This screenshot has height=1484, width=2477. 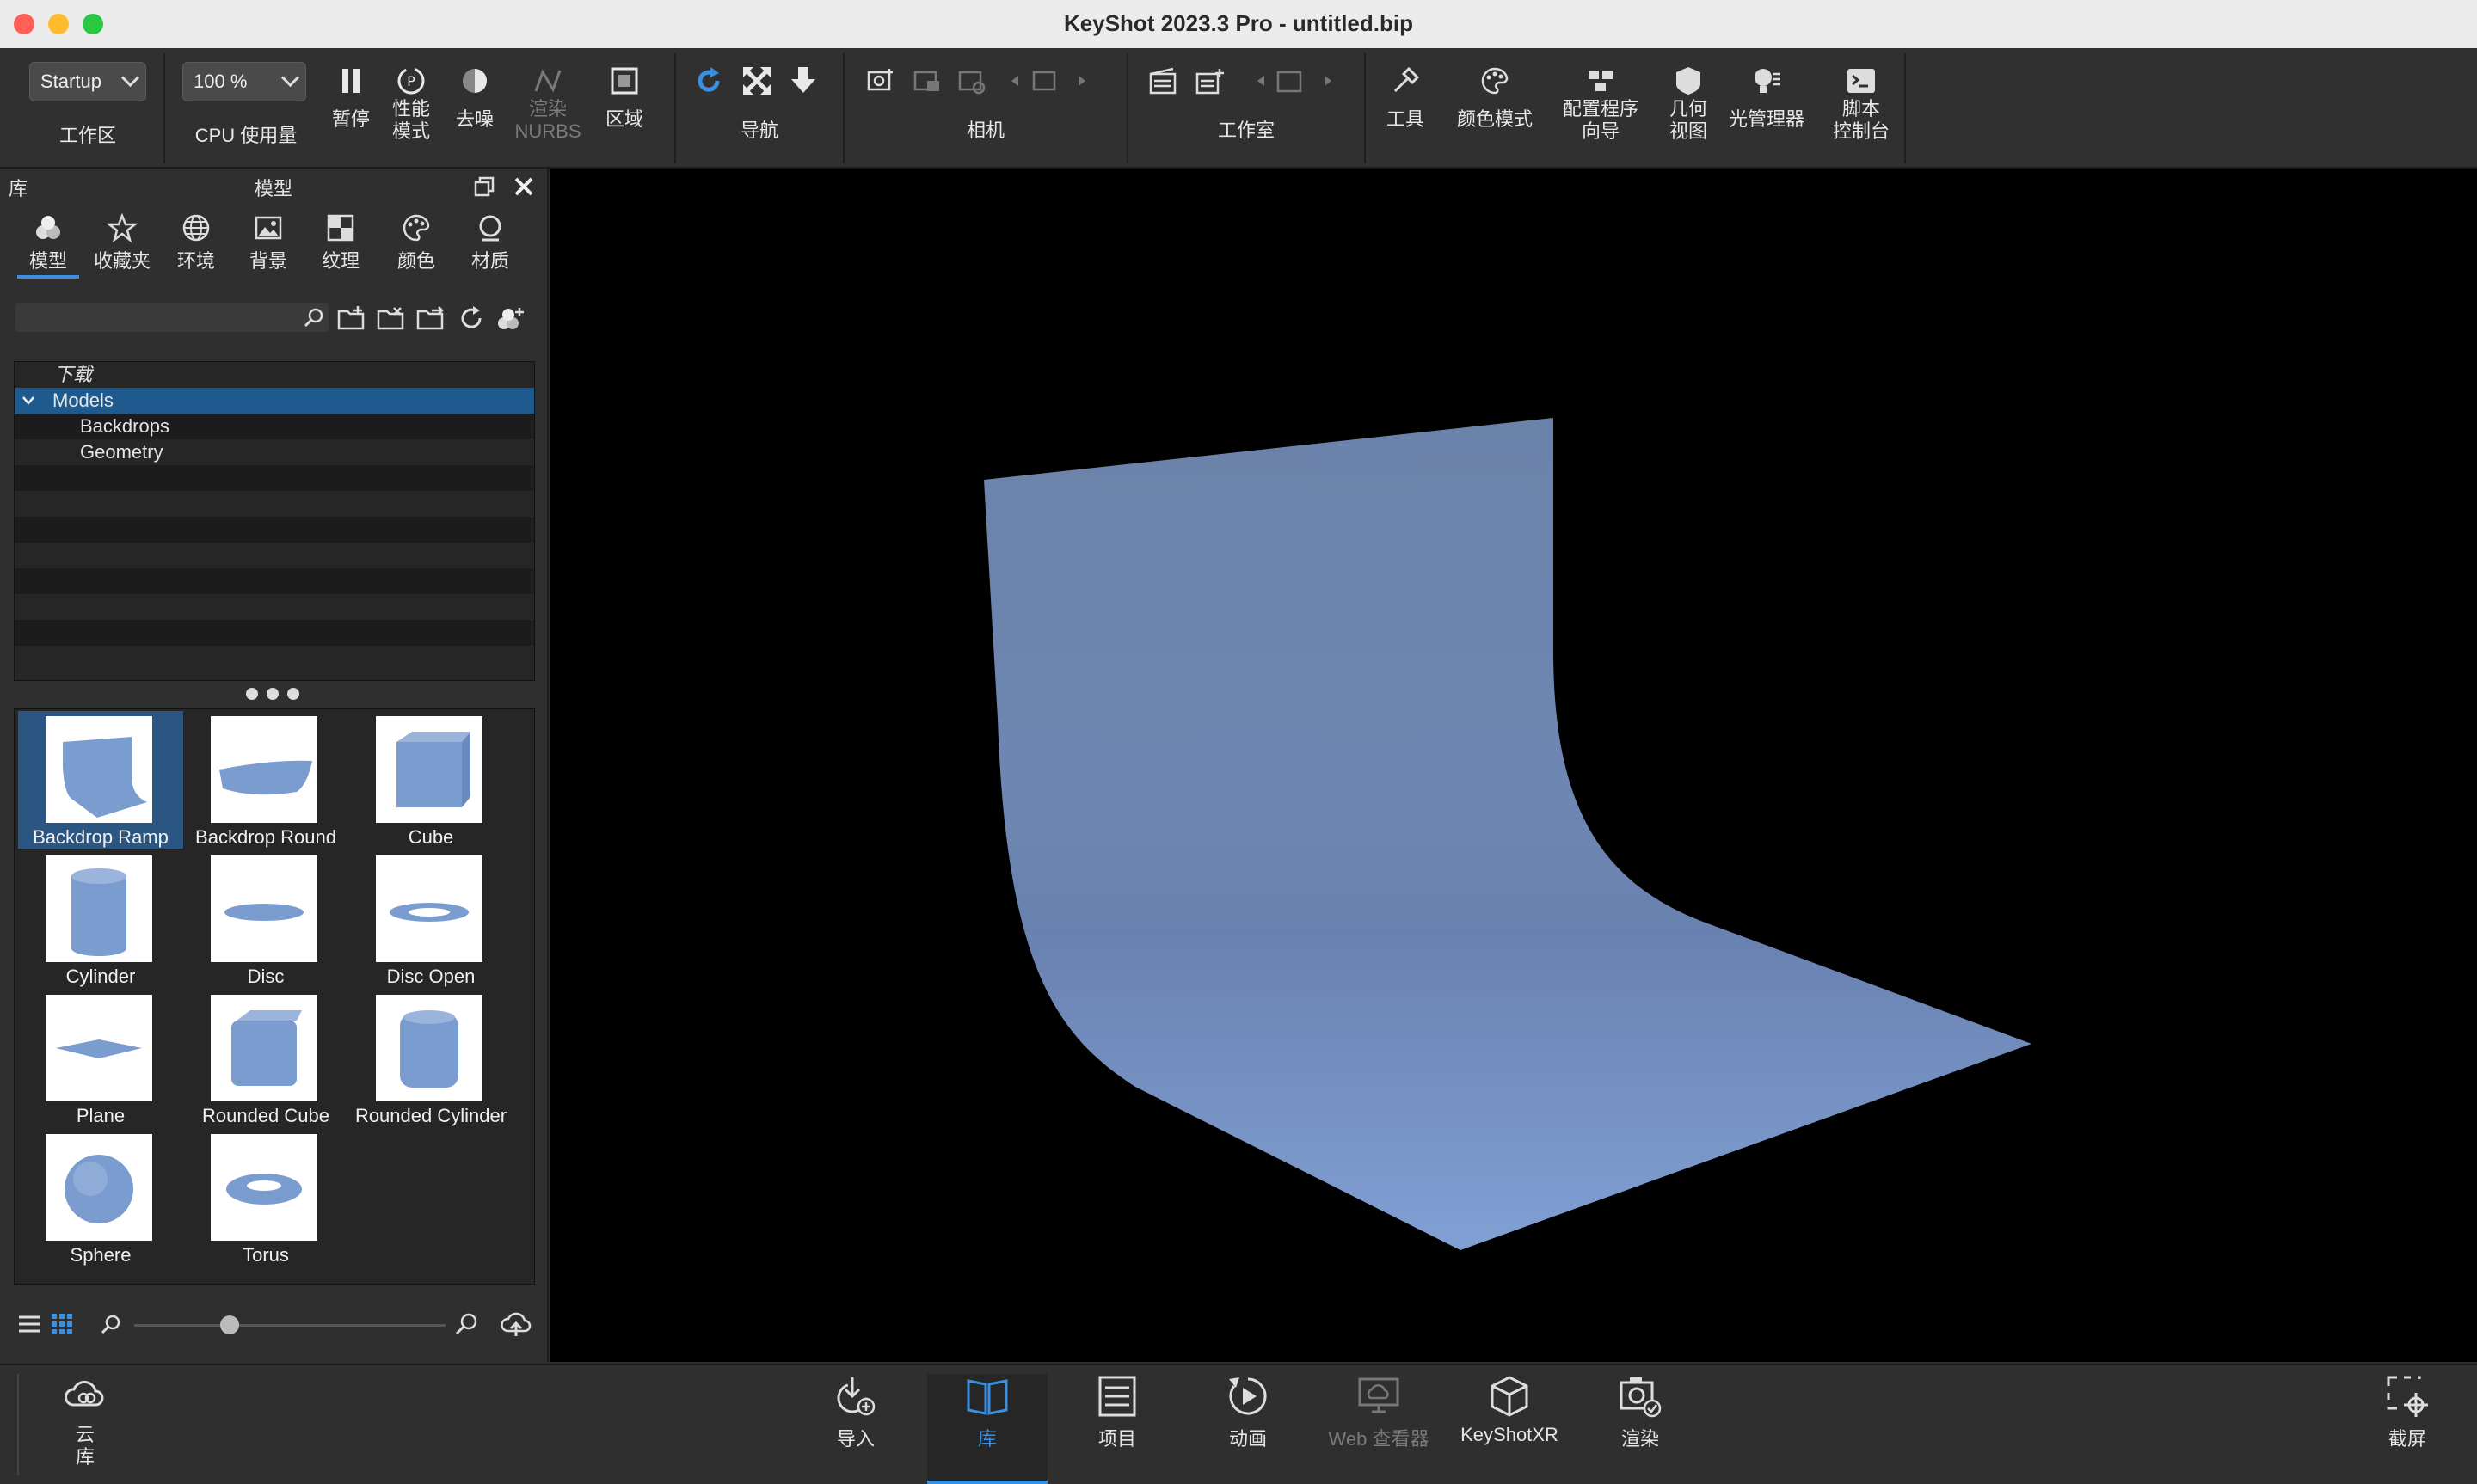 I want to click on camera-group: 相机, so click(x=987, y=108).